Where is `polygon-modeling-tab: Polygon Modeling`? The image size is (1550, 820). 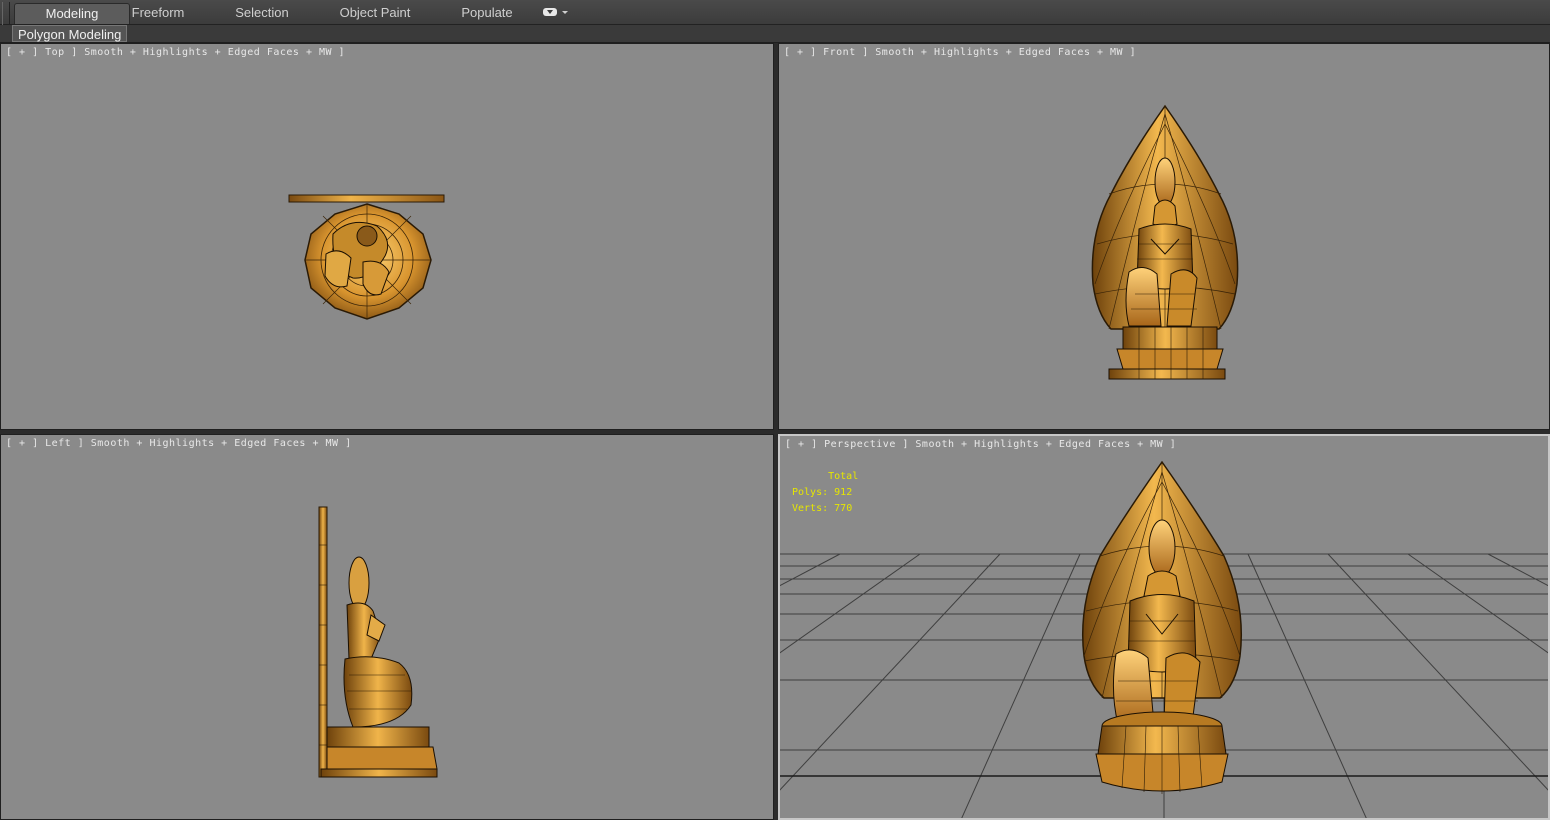 polygon-modeling-tab: Polygon Modeling is located at coordinates (70, 33).